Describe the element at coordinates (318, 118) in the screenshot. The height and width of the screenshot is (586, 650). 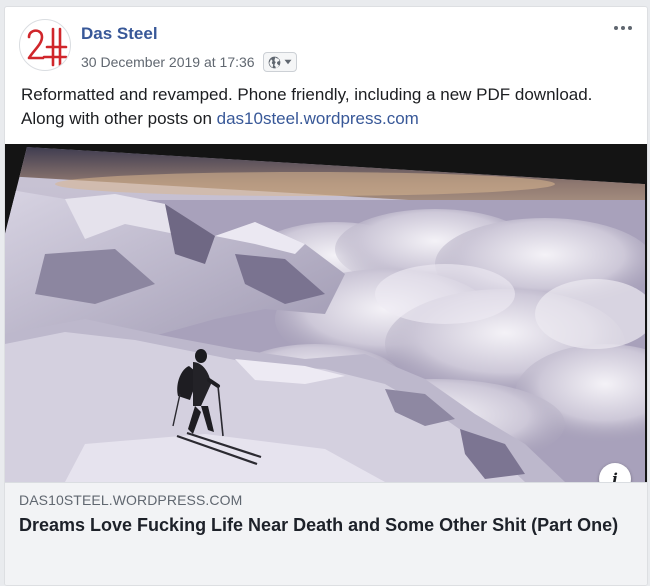
I see `post-link: das10steel.wordpress.com` at that location.